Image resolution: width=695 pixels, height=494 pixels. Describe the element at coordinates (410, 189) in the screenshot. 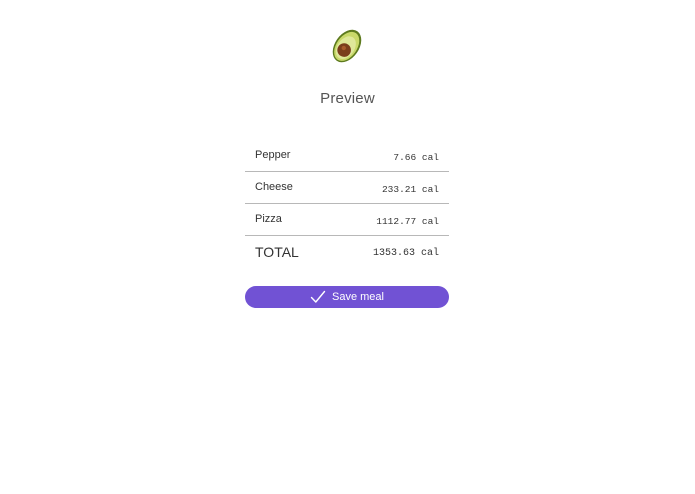

I see `item-calories: 233.21 cal` at that location.